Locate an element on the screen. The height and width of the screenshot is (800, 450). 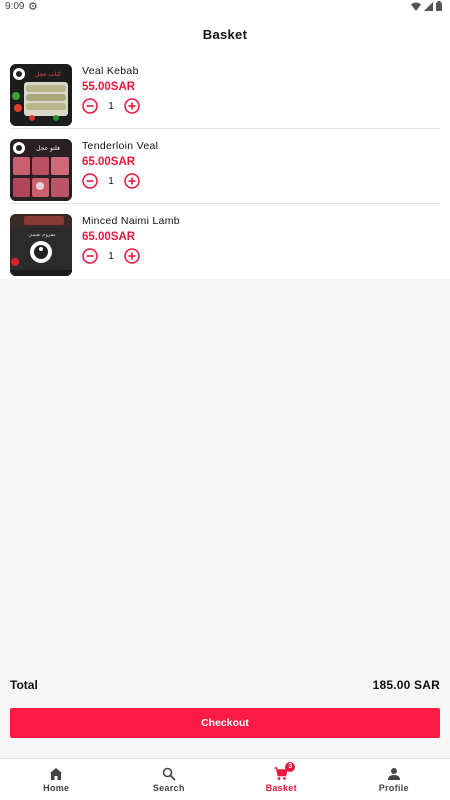
item-name: Veal Kebab is located at coordinates (110, 71).